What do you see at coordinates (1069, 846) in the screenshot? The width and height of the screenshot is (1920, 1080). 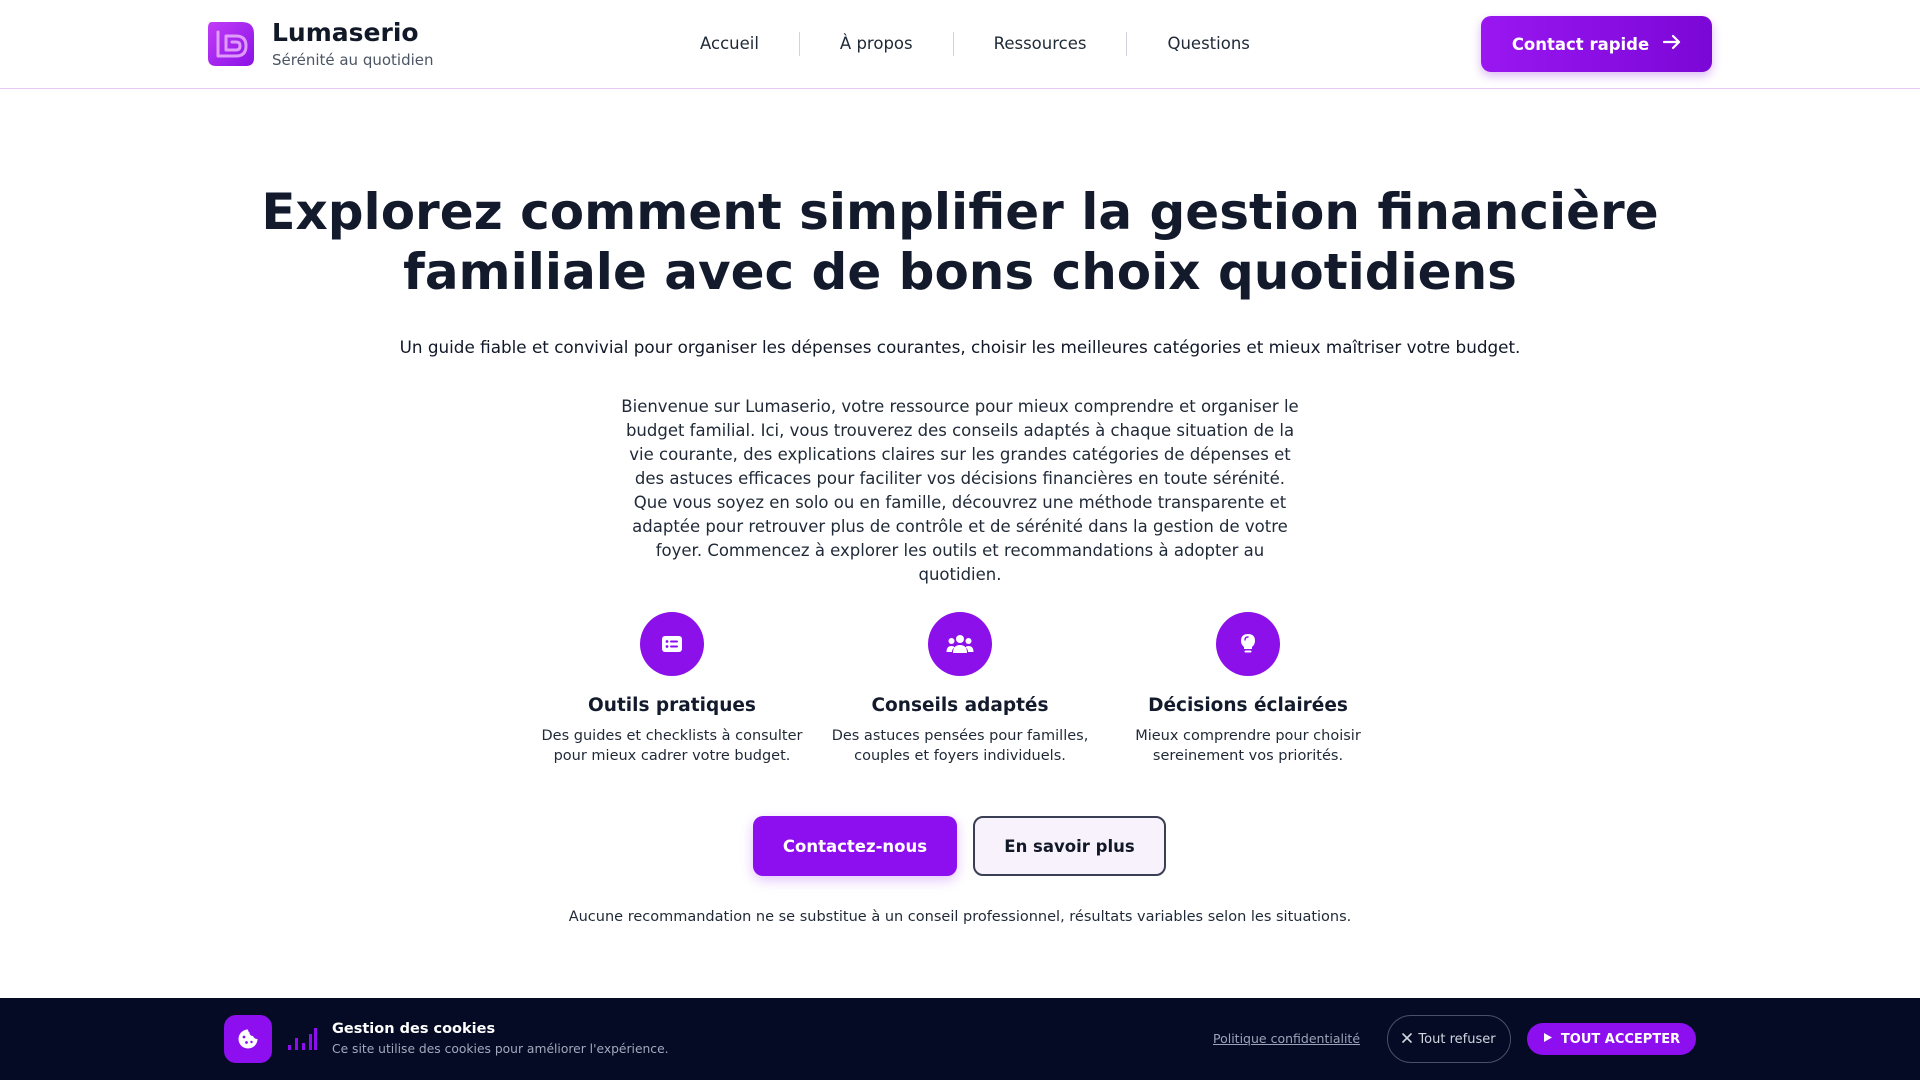 I see `en-savoir-plus-button: En savoir plus` at bounding box center [1069, 846].